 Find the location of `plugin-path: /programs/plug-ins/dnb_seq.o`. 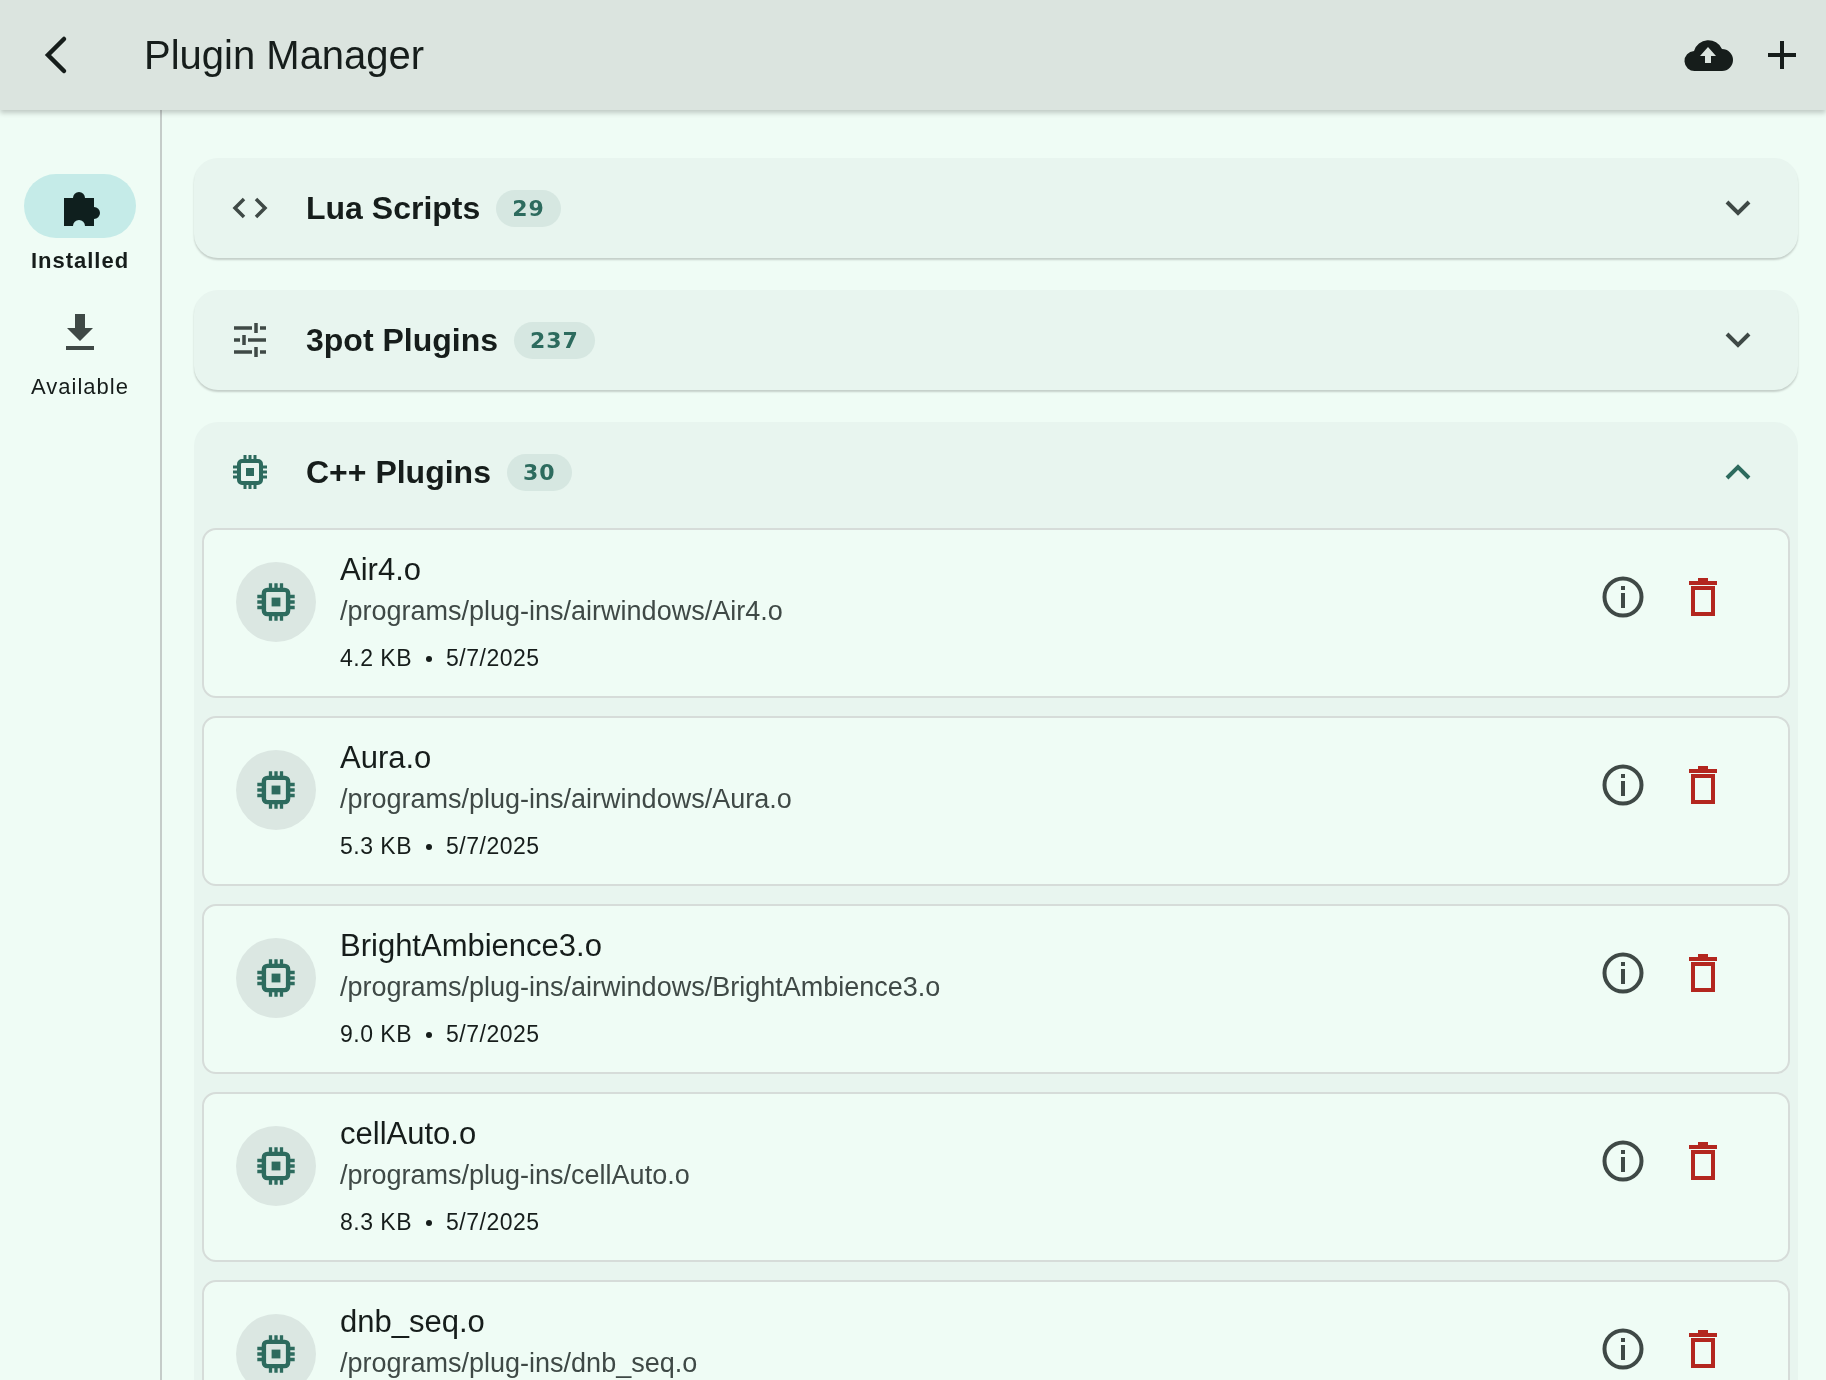

plugin-path: /programs/plug-ins/dnb_seq.o is located at coordinates (519, 1363).